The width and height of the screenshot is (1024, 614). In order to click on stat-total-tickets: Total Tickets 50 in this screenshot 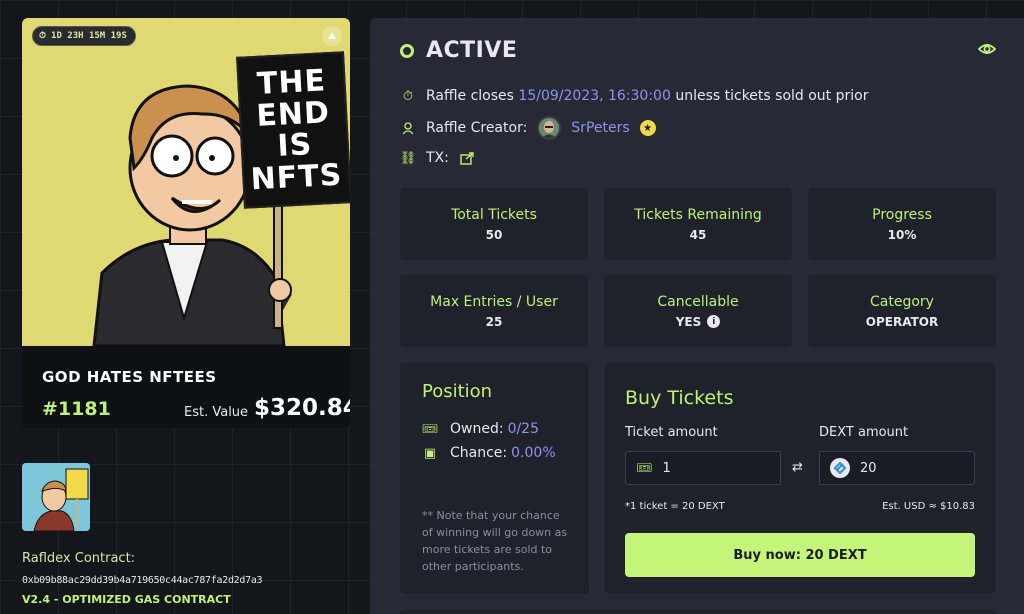, I will do `click(494, 224)`.